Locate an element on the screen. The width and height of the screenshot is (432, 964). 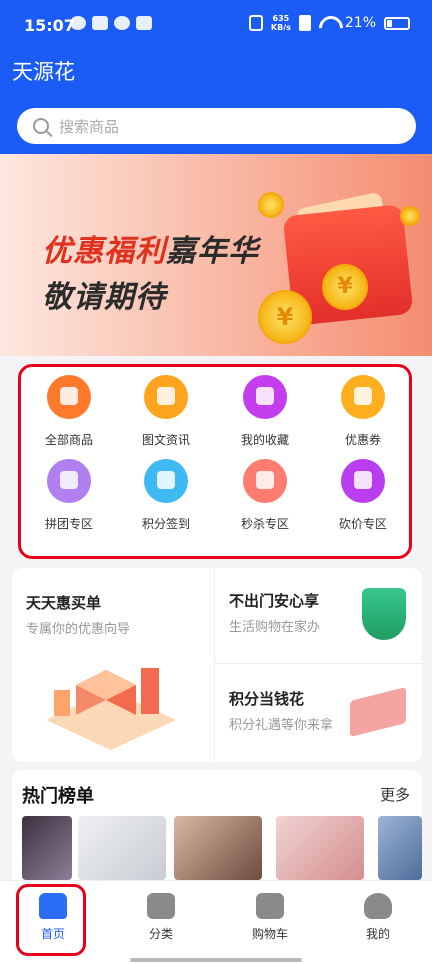
tab-category: 分类 is located at coordinates (161, 917).